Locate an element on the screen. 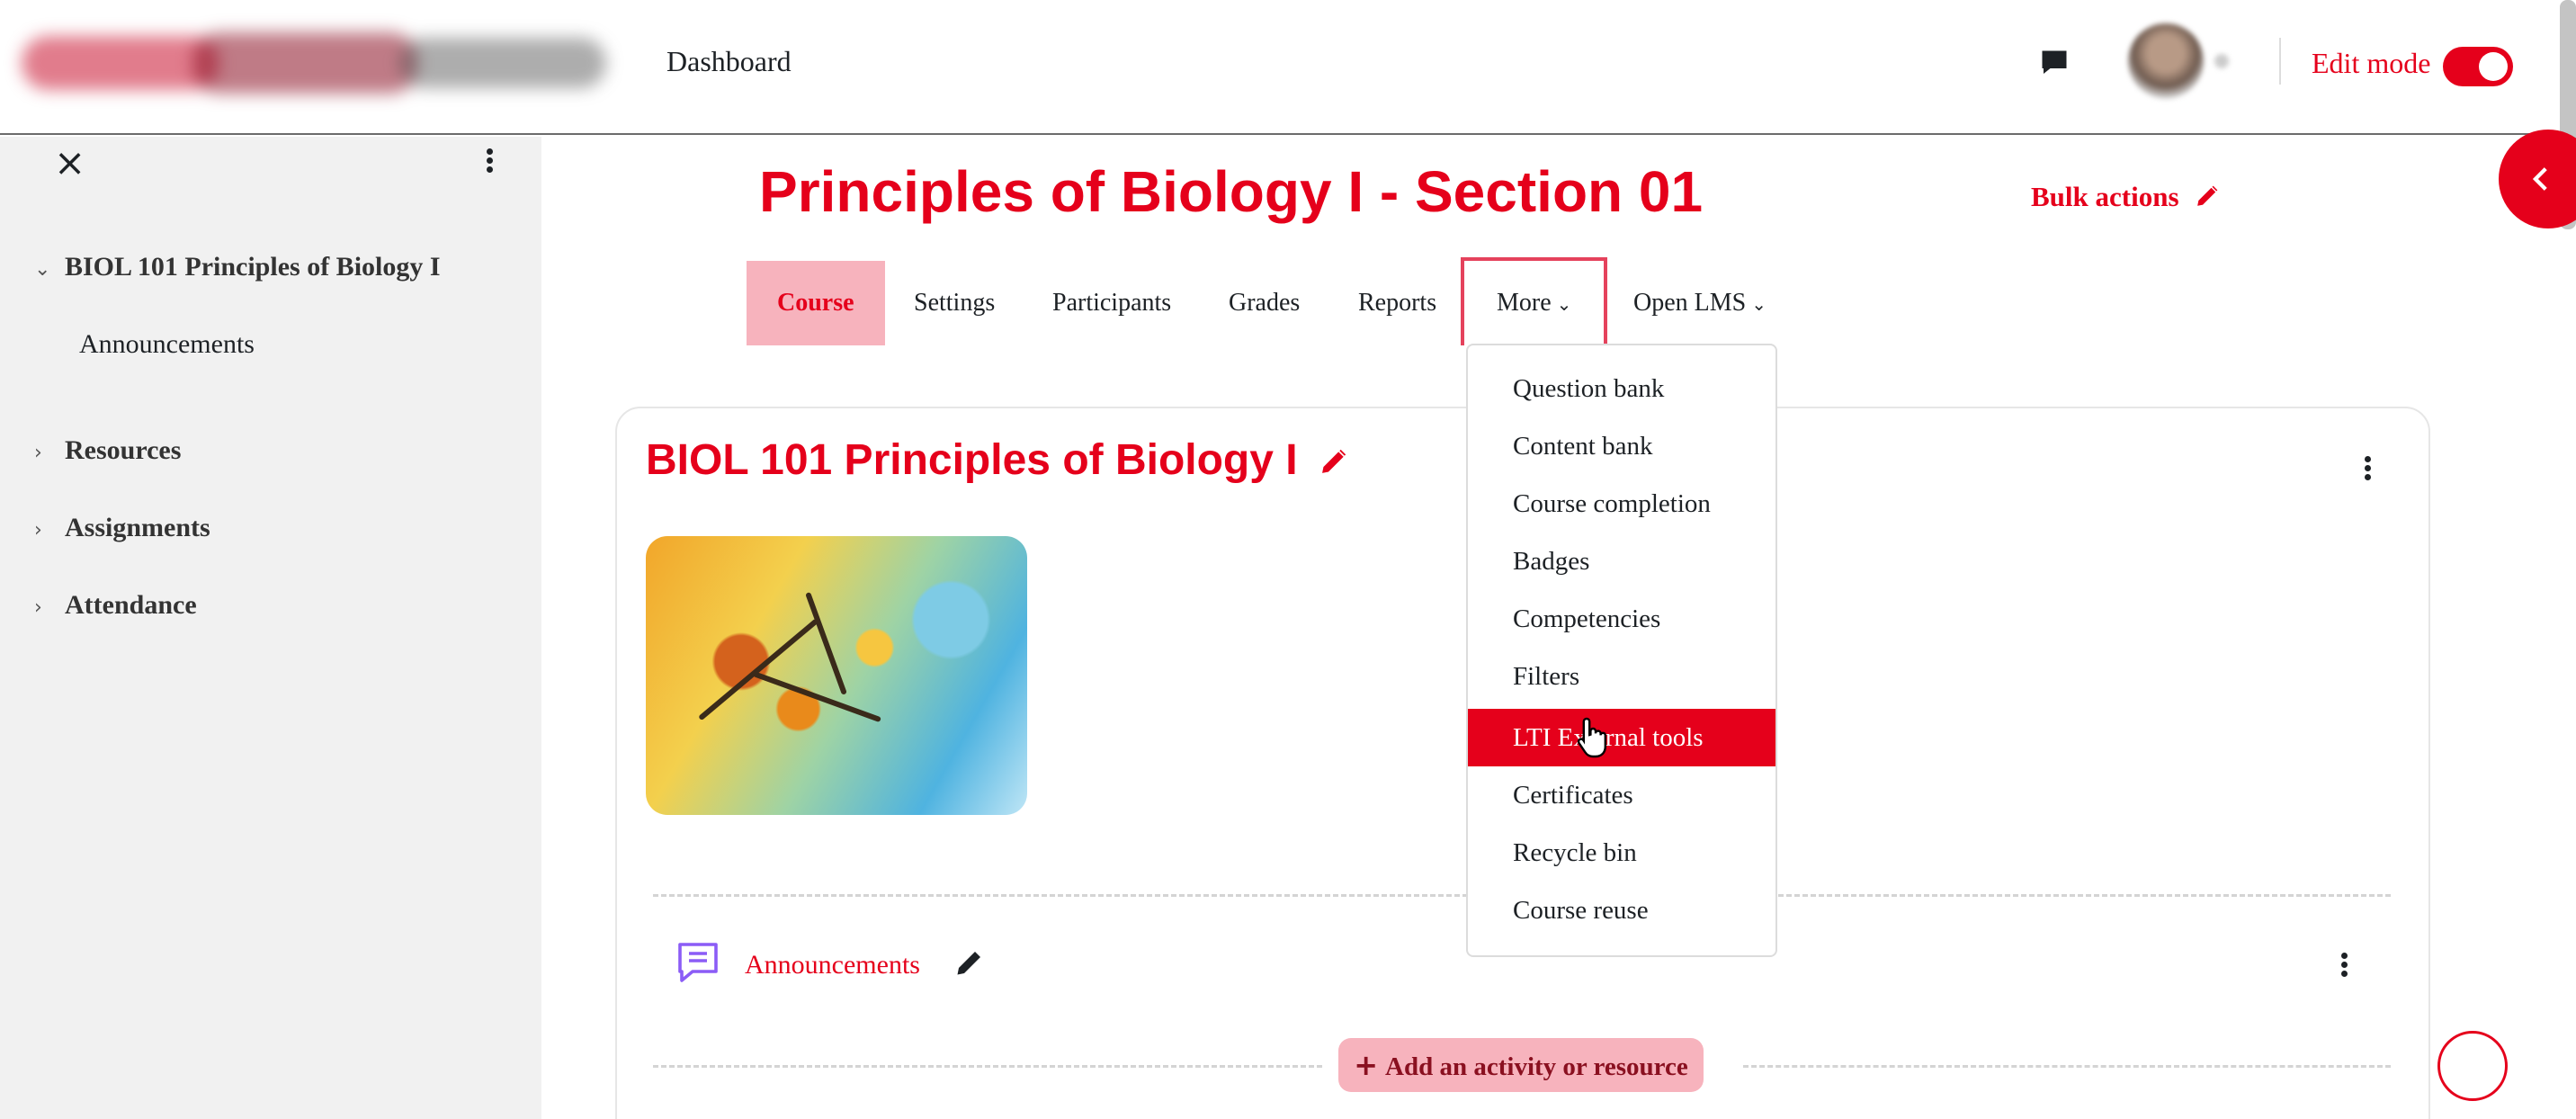  messages-icon is located at coordinates (2054, 63).